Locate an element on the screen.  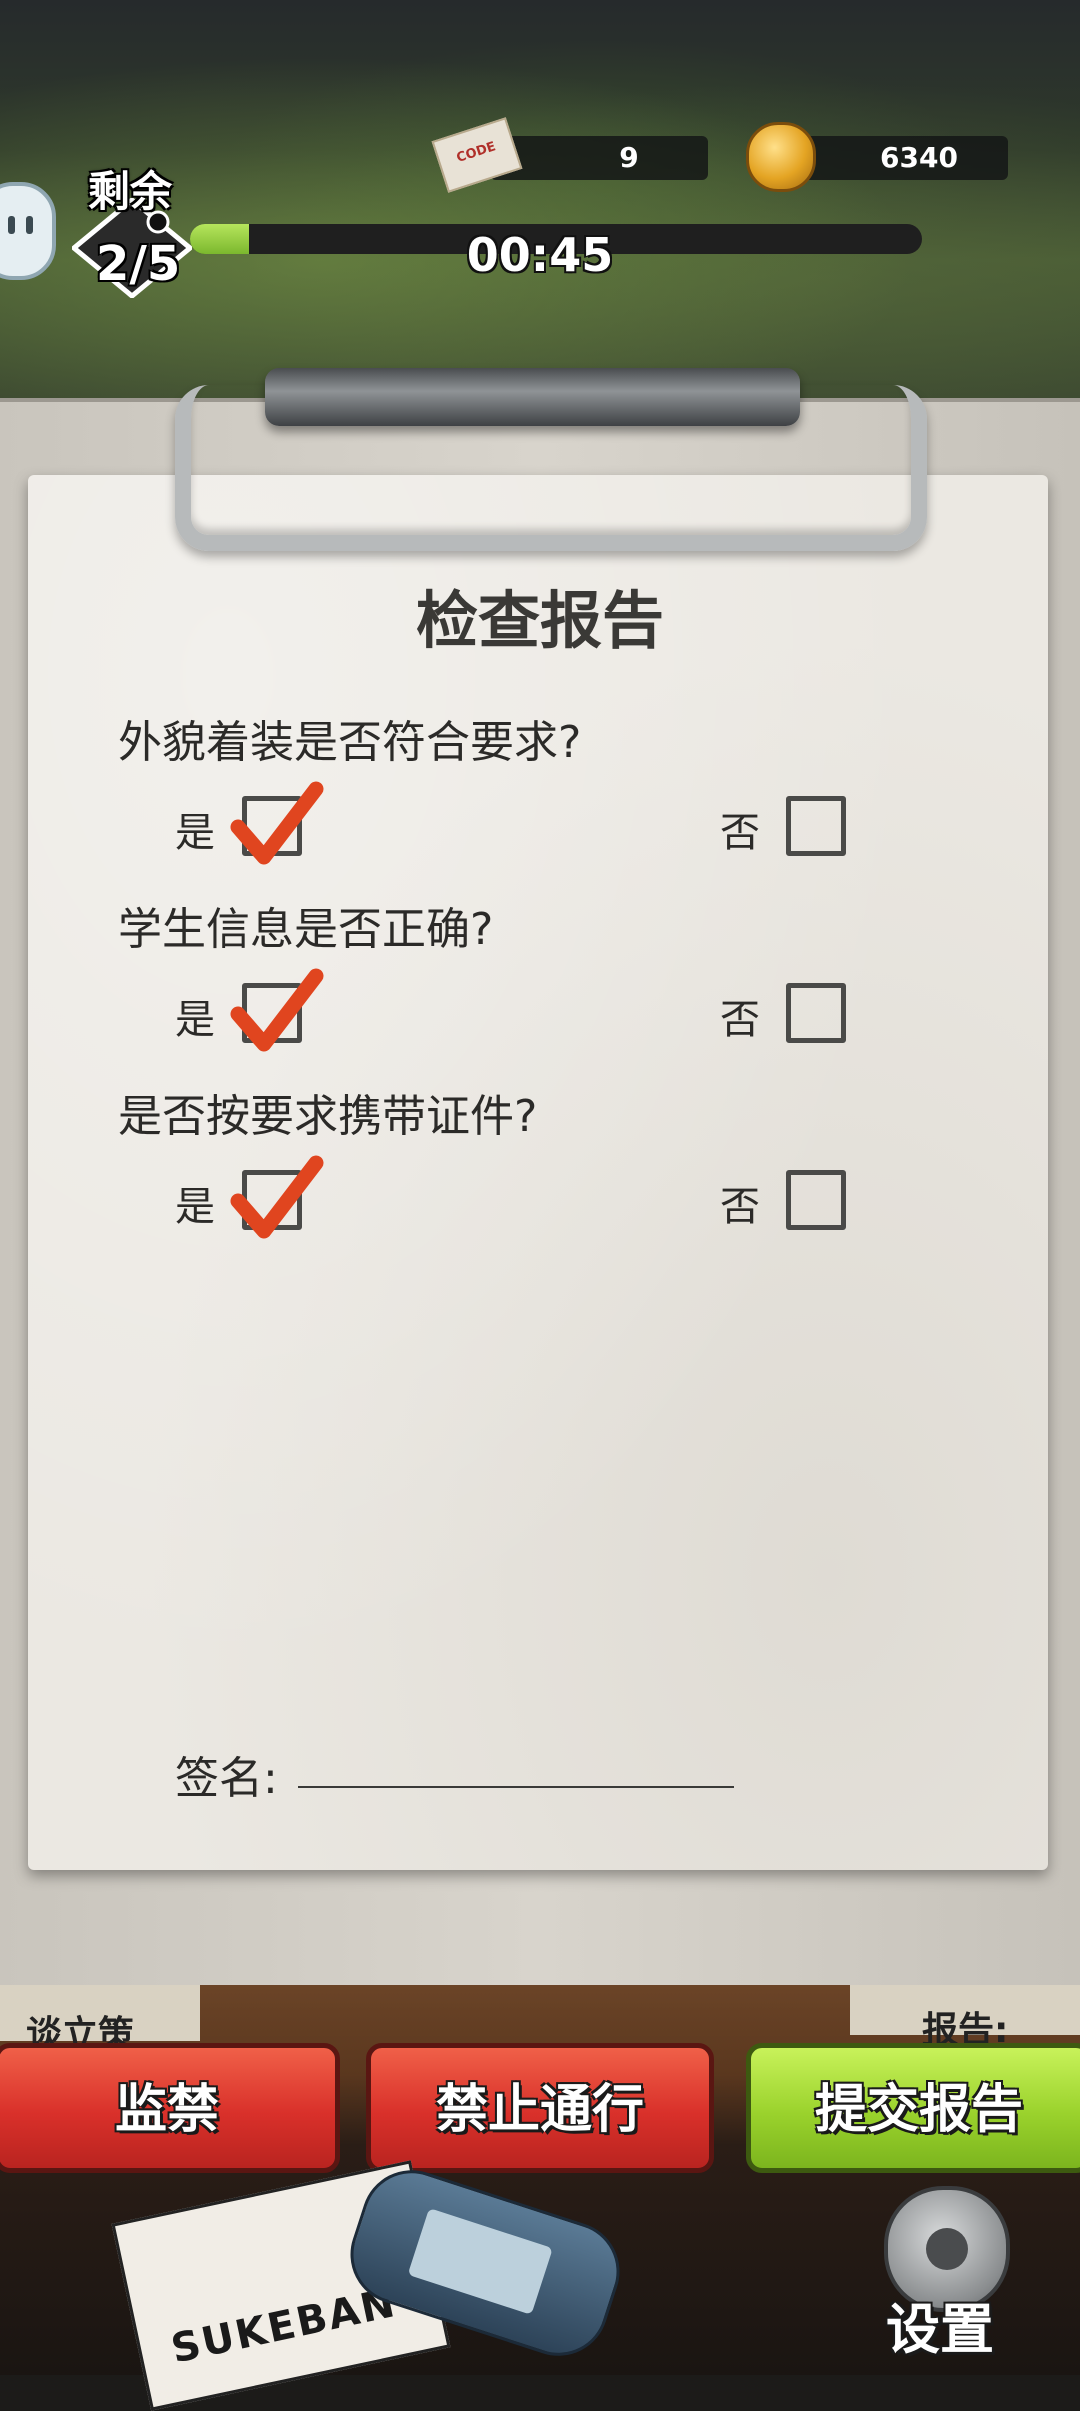
q2-no-checkbox is located at coordinates (816, 1013).